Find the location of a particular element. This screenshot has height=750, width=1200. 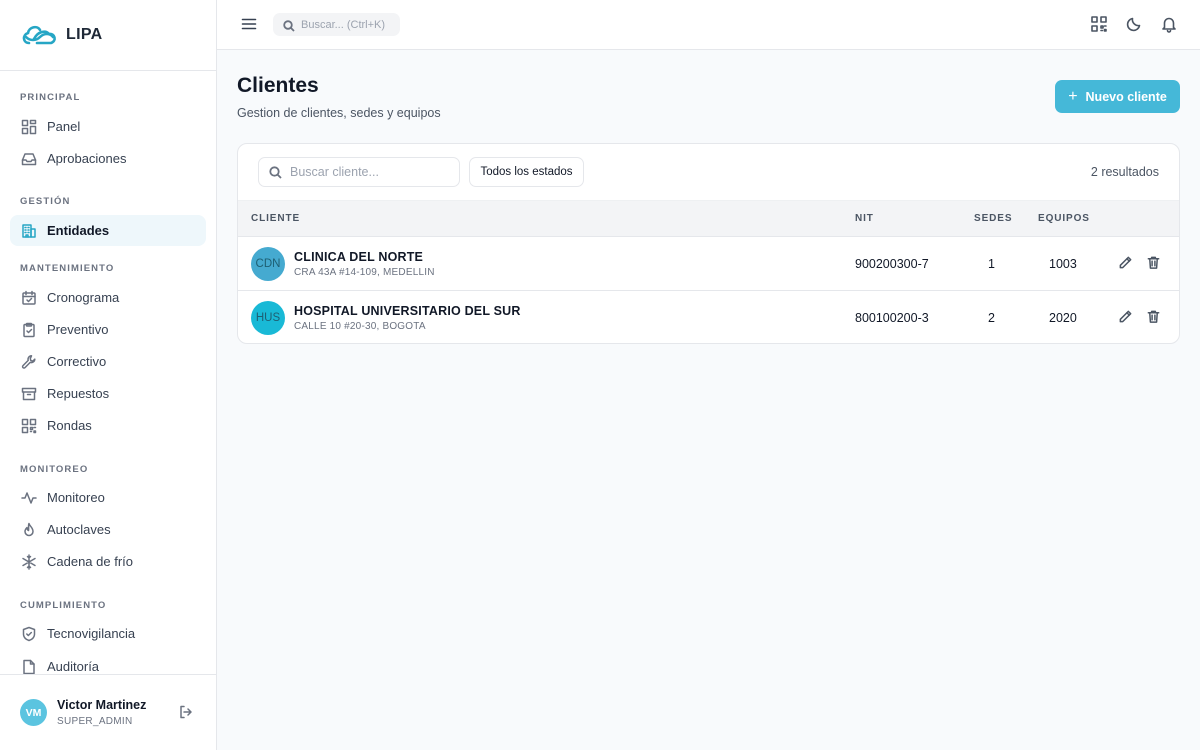

sidebar-item-label: Monitoreo is located at coordinates (76, 497).